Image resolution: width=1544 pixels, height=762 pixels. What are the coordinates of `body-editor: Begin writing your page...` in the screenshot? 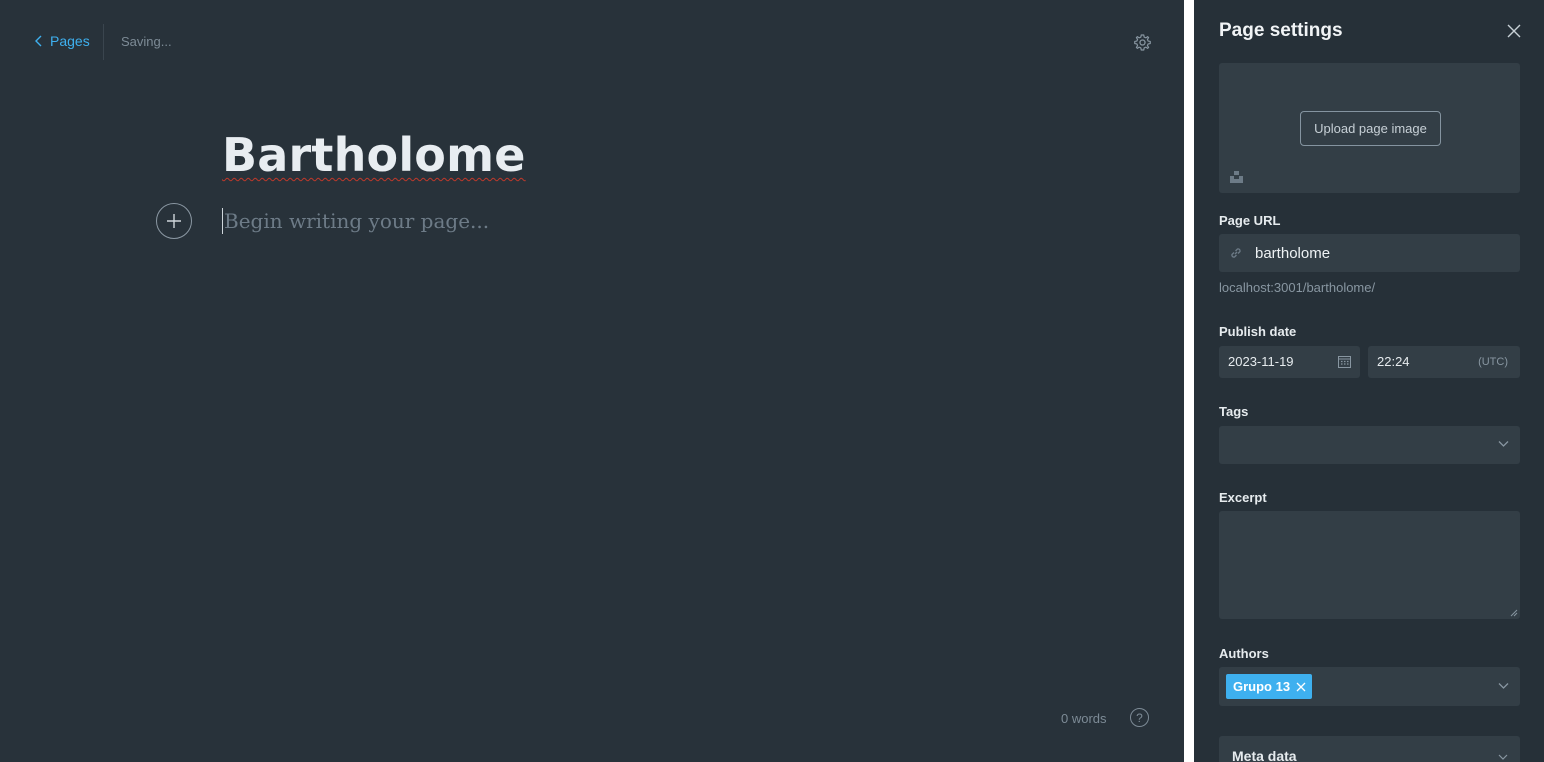 It's located at (355, 221).